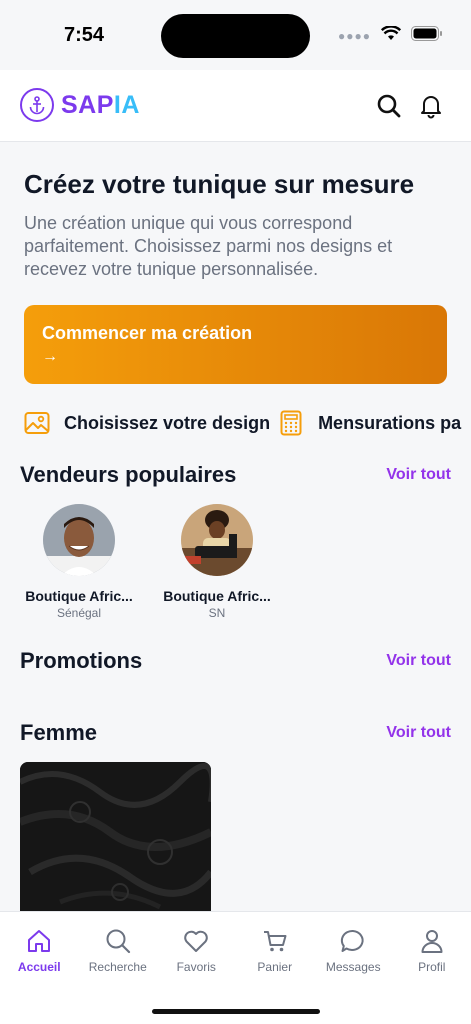 The height and width of the screenshot is (1024, 471). I want to click on product-card, so click(115, 837).